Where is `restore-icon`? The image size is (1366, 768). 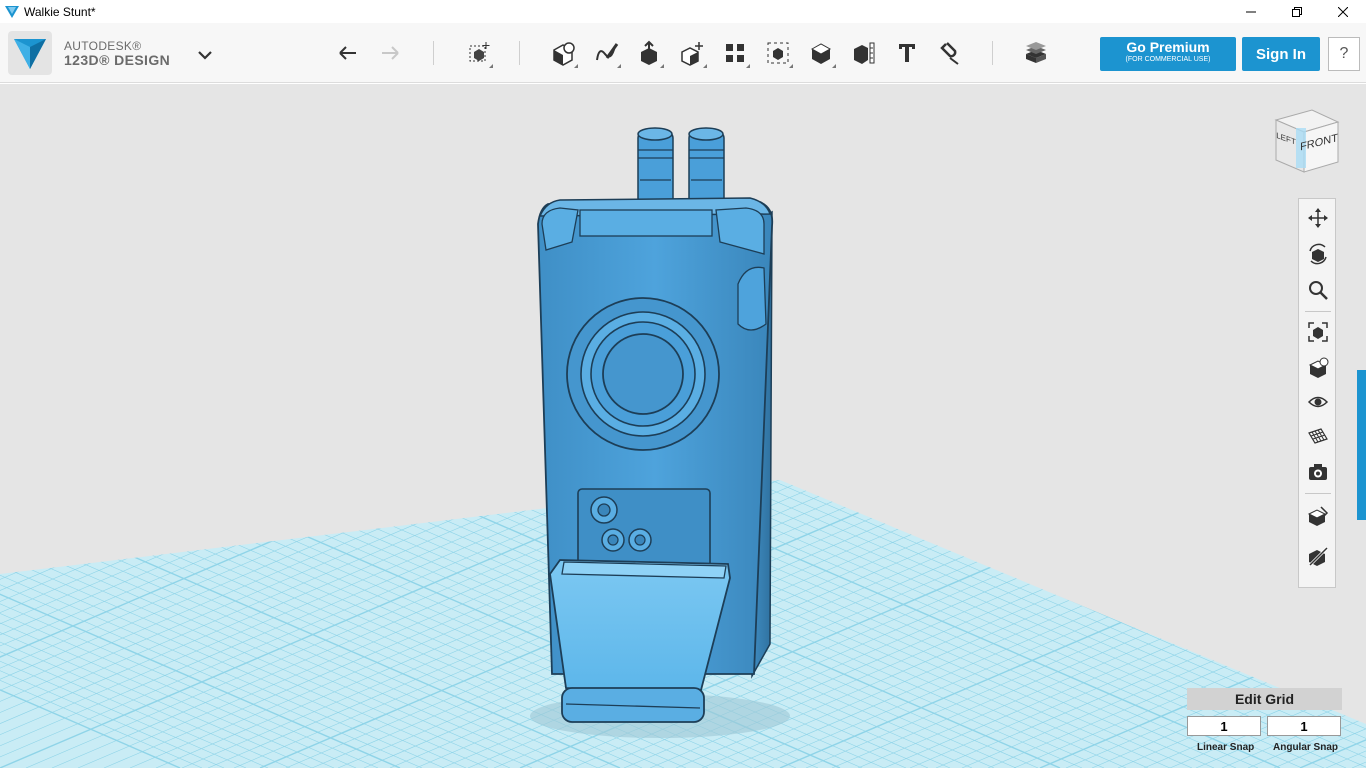 restore-icon is located at coordinates (1297, 11).